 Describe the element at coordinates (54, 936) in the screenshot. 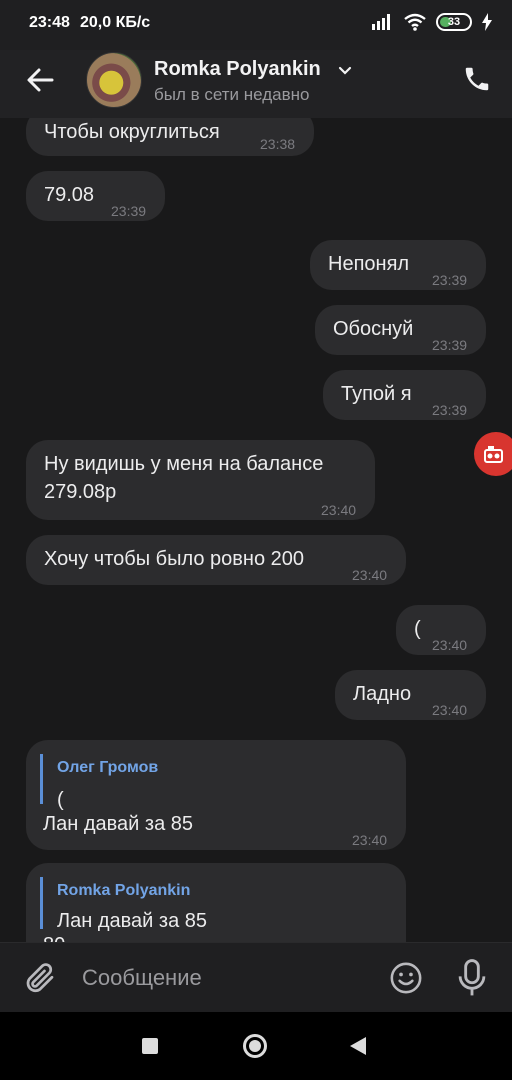

I see `message-text: 80` at that location.